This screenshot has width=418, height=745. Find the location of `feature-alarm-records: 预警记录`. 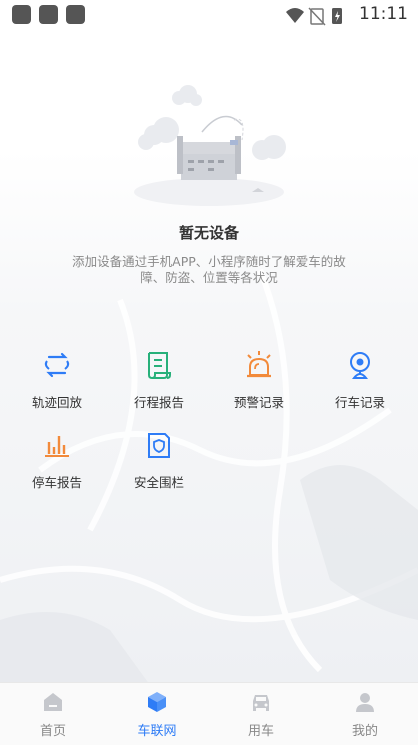

feature-alarm-records: 预警记录 is located at coordinates (259, 378).